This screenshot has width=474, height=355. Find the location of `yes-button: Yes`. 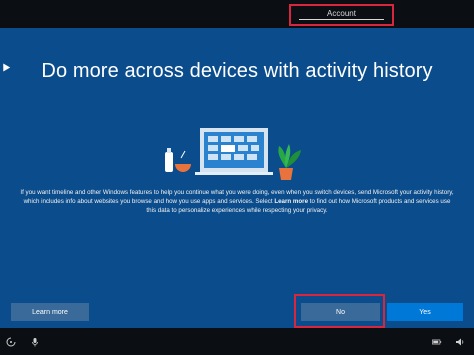

yes-button: Yes is located at coordinates (425, 312).